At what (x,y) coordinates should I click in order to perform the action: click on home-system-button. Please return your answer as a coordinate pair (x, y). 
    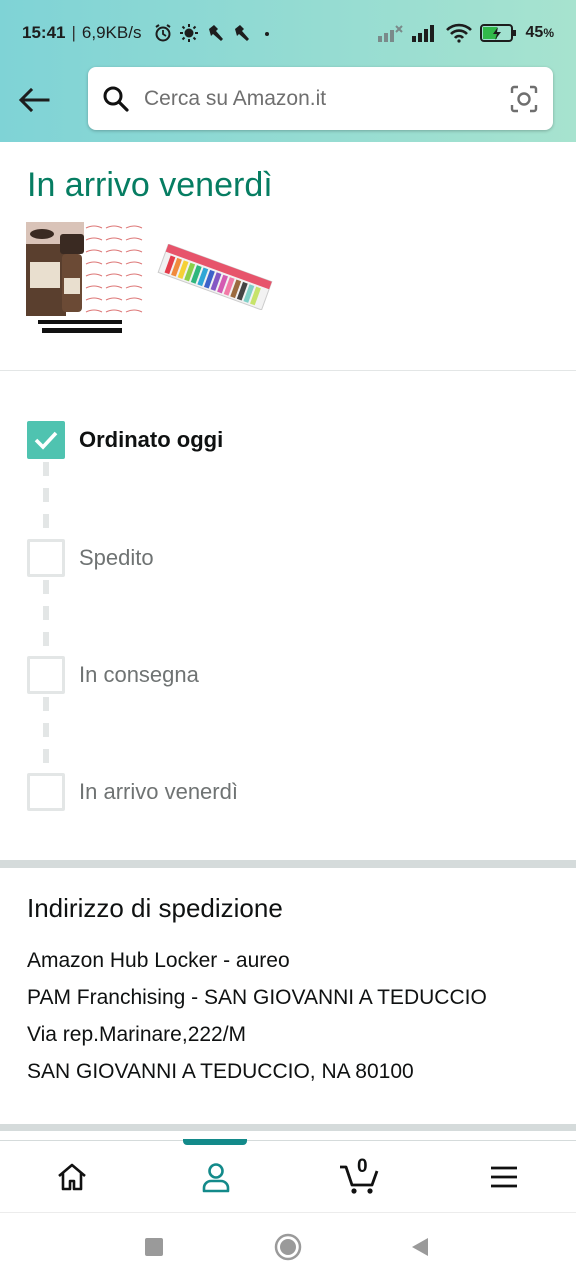
    Looking at the image, I should click on (288, 1246).